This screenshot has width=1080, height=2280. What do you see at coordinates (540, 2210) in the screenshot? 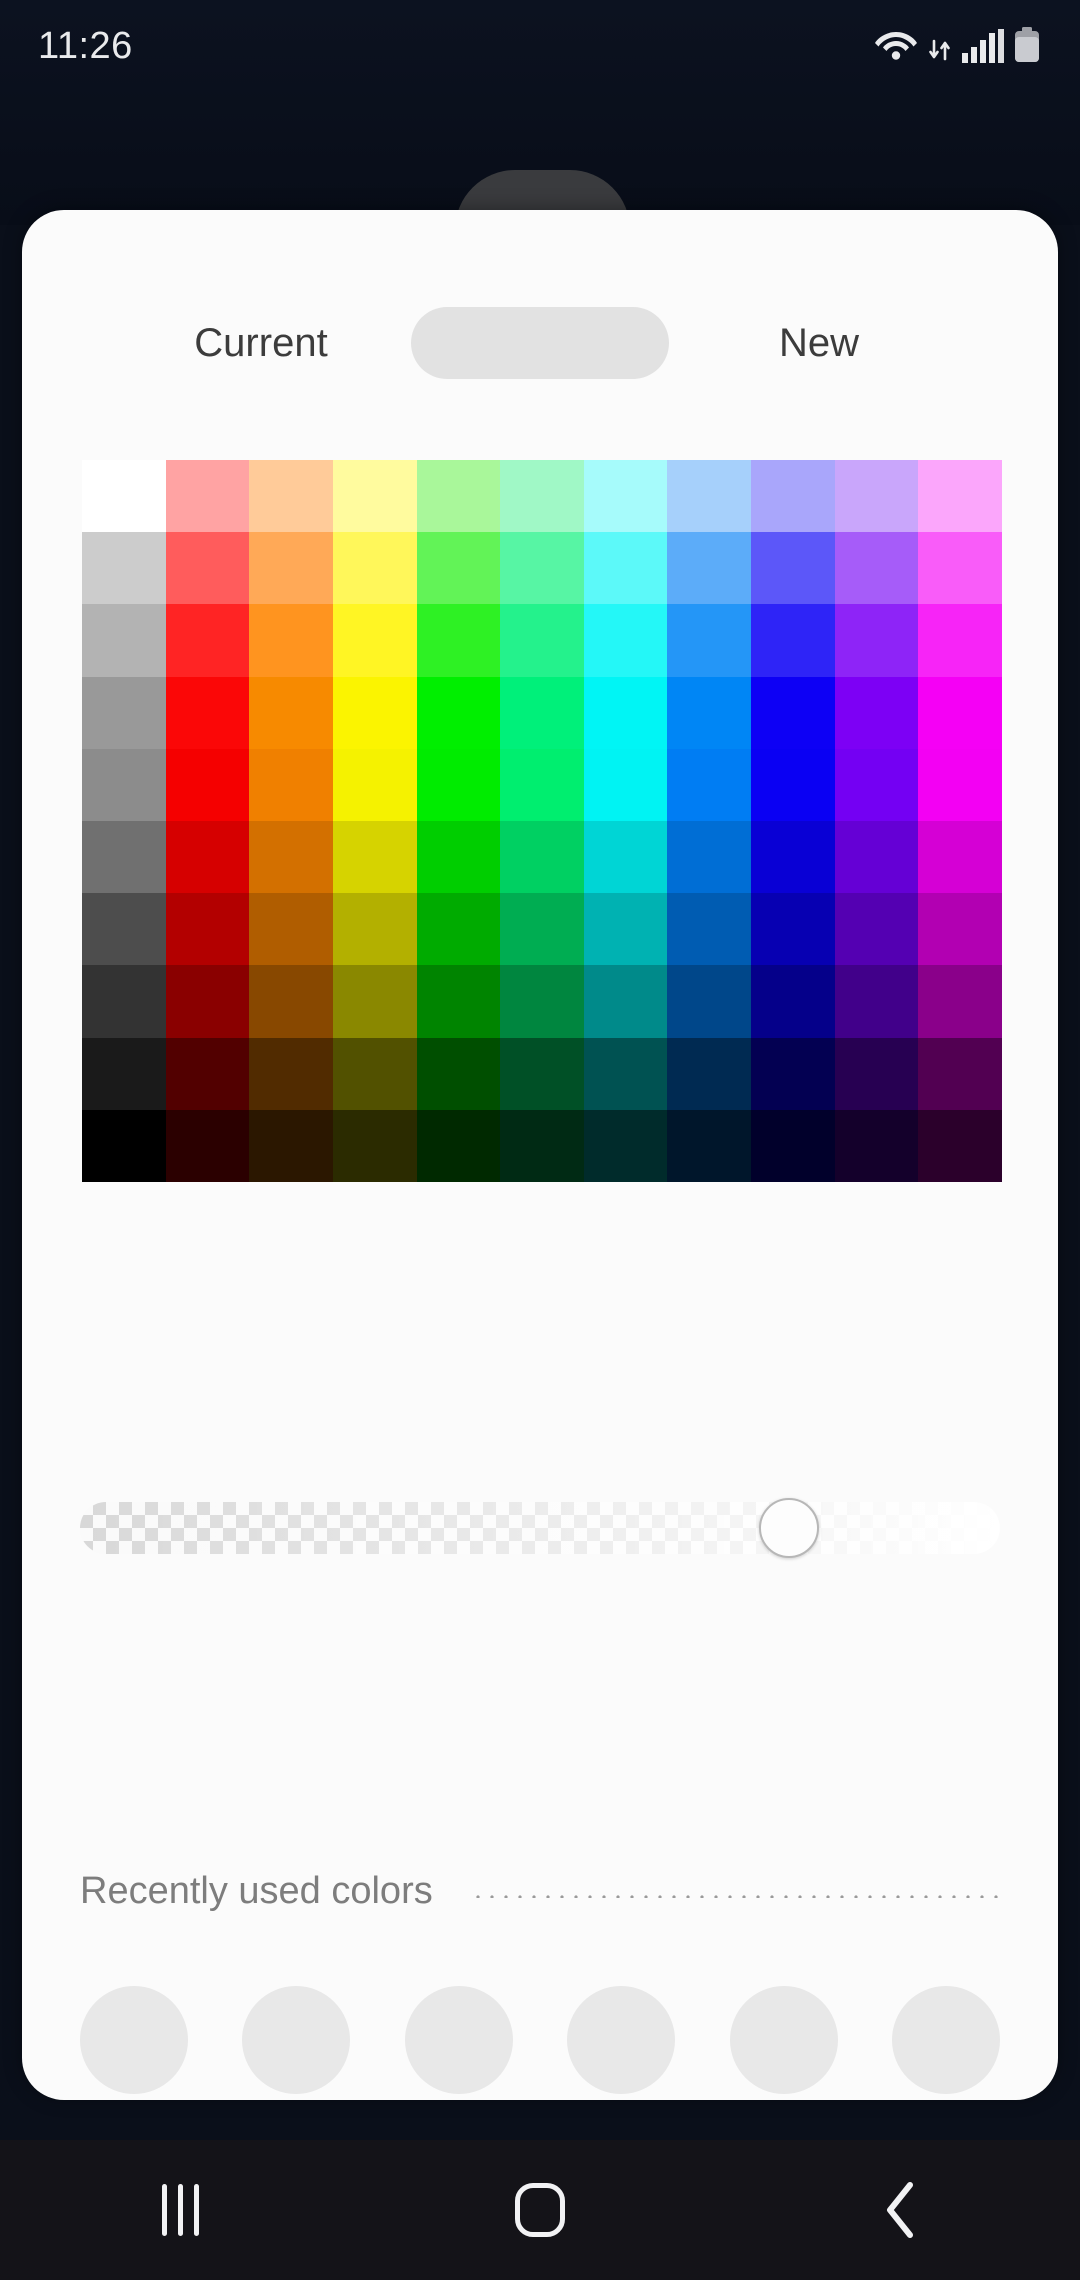
I see `home-button` at bounding box center [540, 2210].